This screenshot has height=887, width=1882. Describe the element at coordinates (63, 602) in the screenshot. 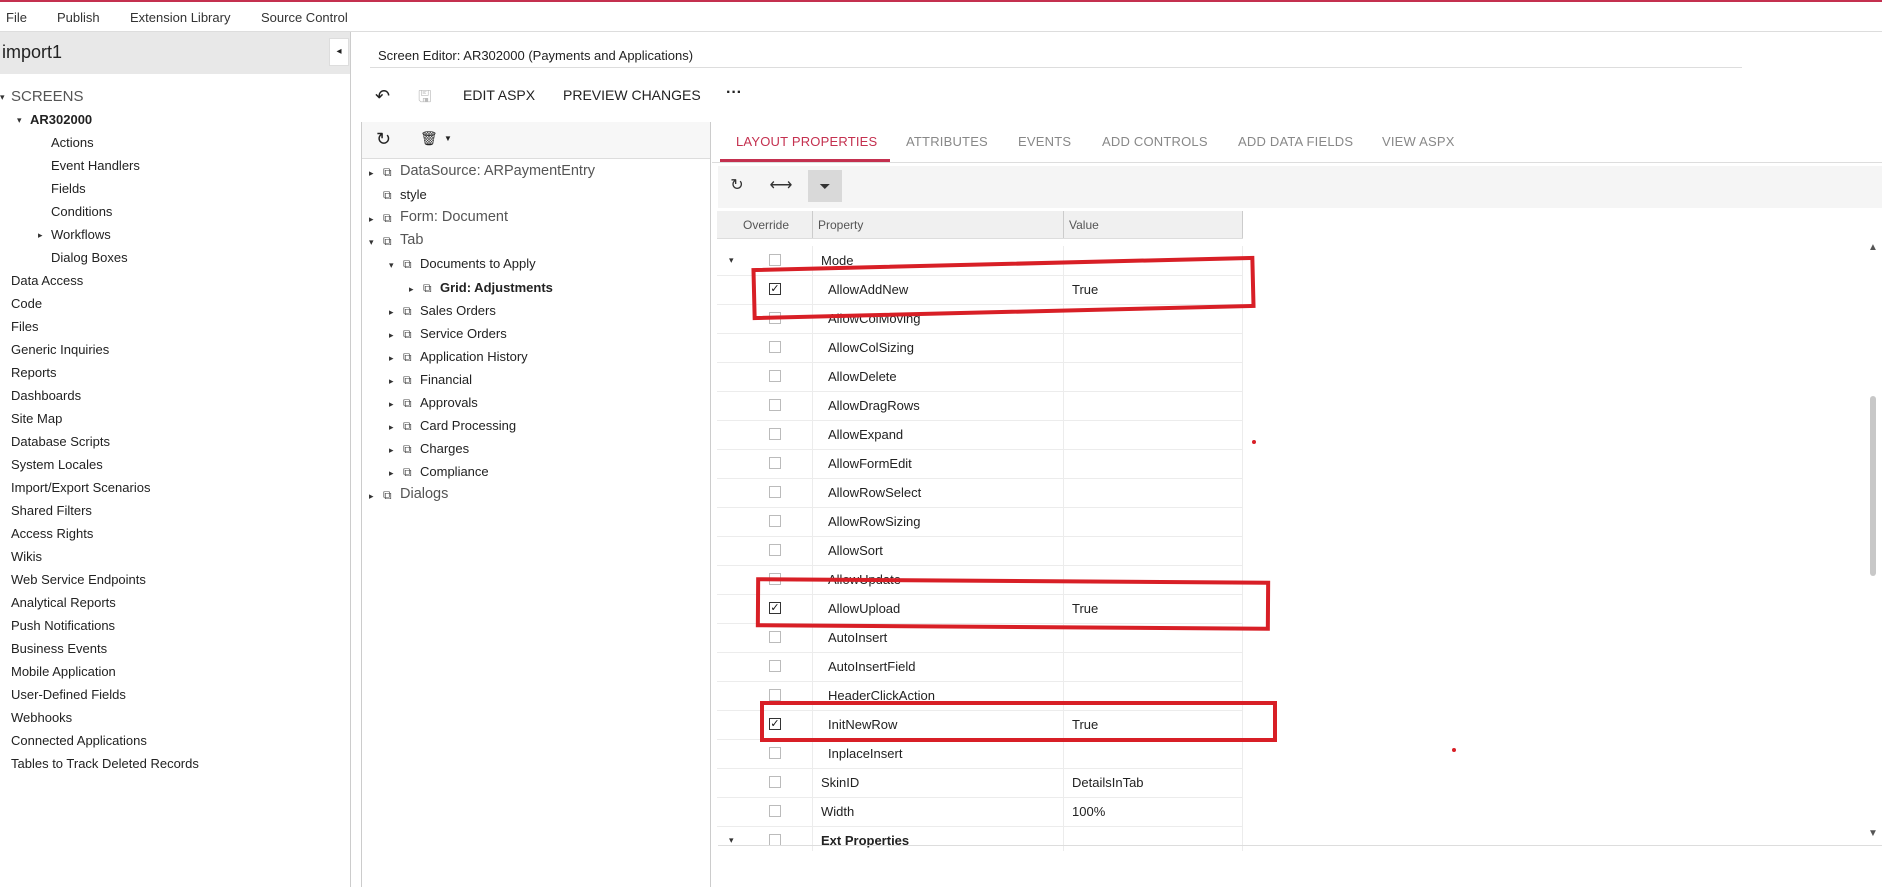

I see `tree-item-analytical-reports: Analytical Reports` at that location.